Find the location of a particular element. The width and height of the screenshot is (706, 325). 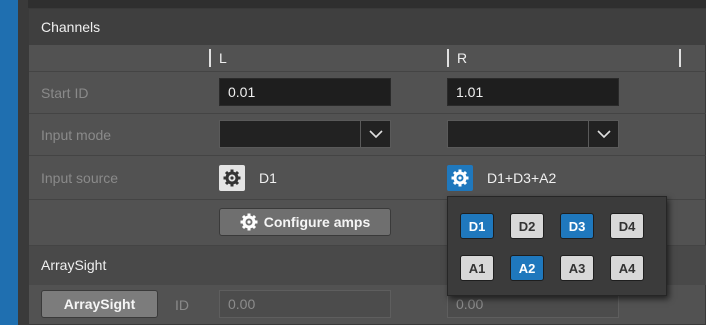

input-source-label: Input source is located at coordinates (80, 178).